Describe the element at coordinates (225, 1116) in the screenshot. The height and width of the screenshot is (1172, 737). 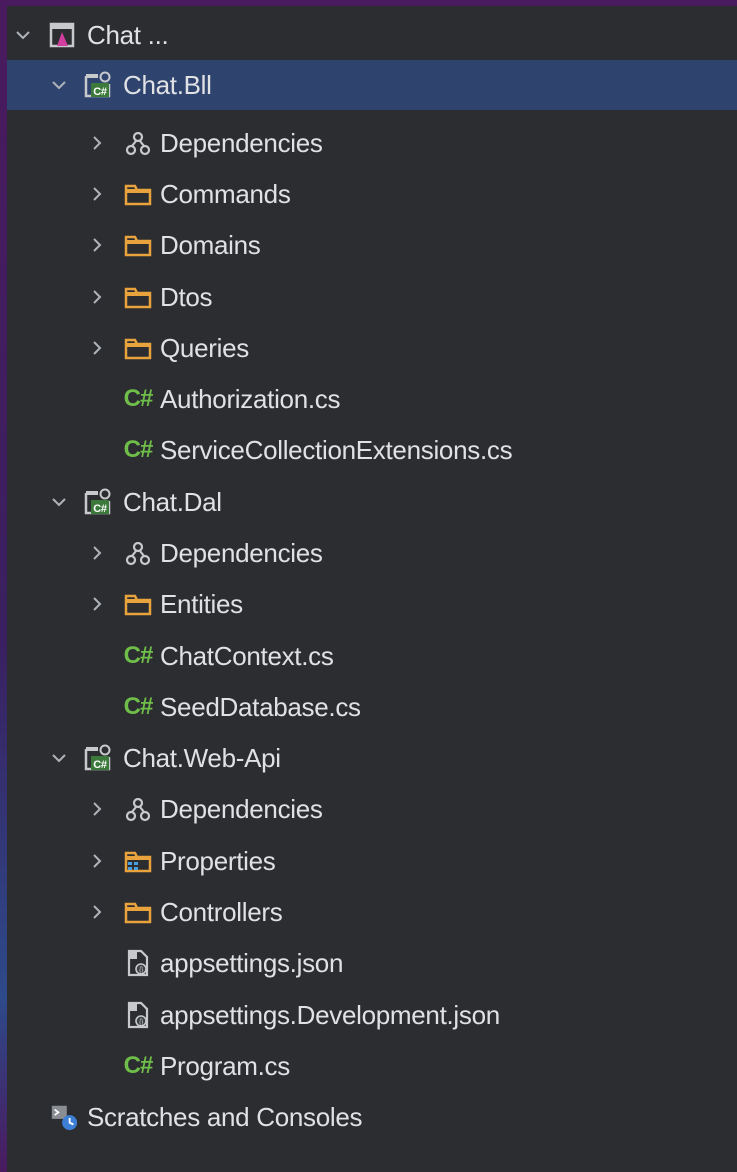
I see `tree-node-label: Scratches and Consoles` at that location.